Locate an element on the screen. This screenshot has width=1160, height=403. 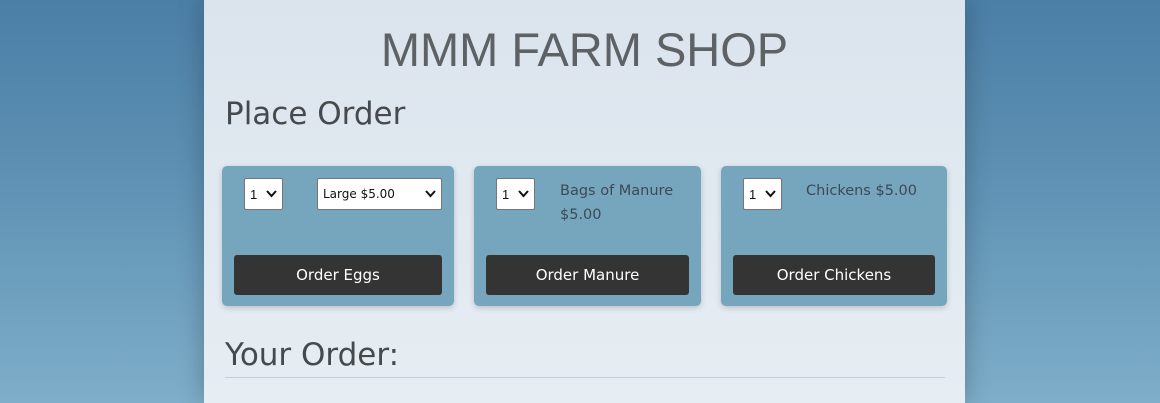
chickens-quantity-value: 1 is located at coordinates (753, 194).